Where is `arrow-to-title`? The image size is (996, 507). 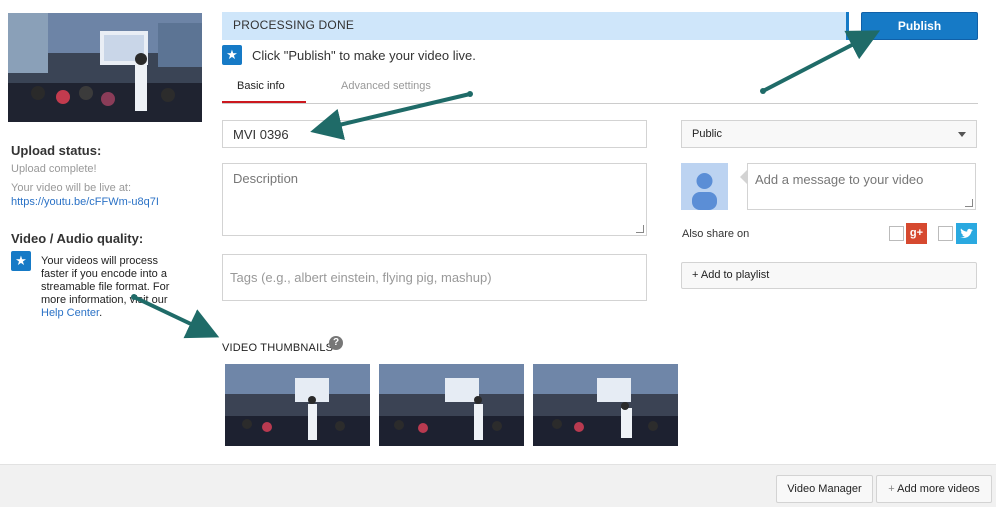
arrow-to-title is located at coordinates (390, 116).